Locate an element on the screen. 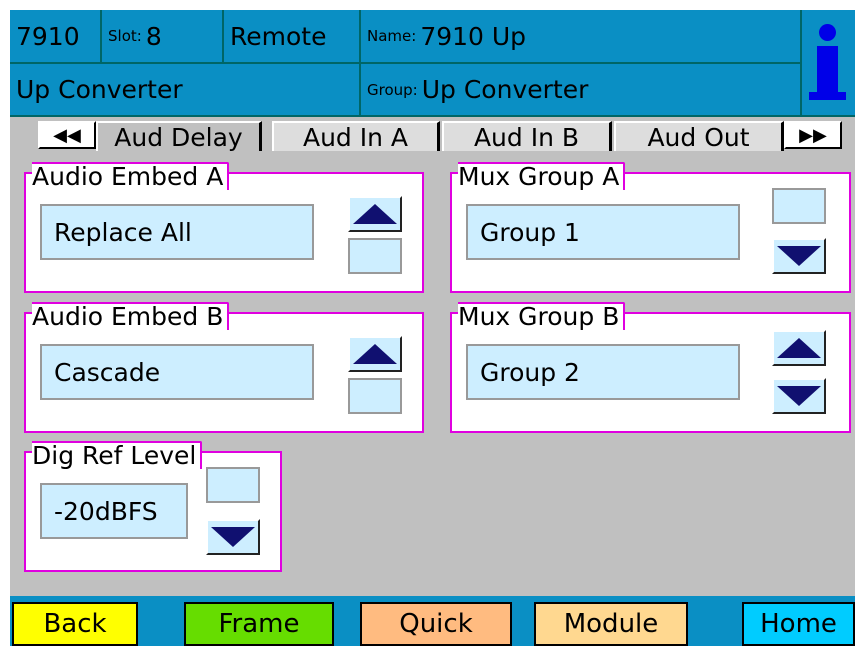  mode-cell: Remote is located at coordinates (292, 37).